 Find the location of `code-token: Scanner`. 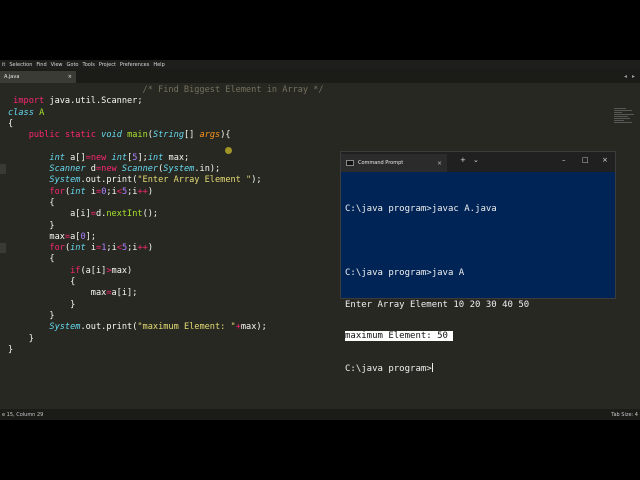

code-token: Scanner is located at coordinates (67, 169).